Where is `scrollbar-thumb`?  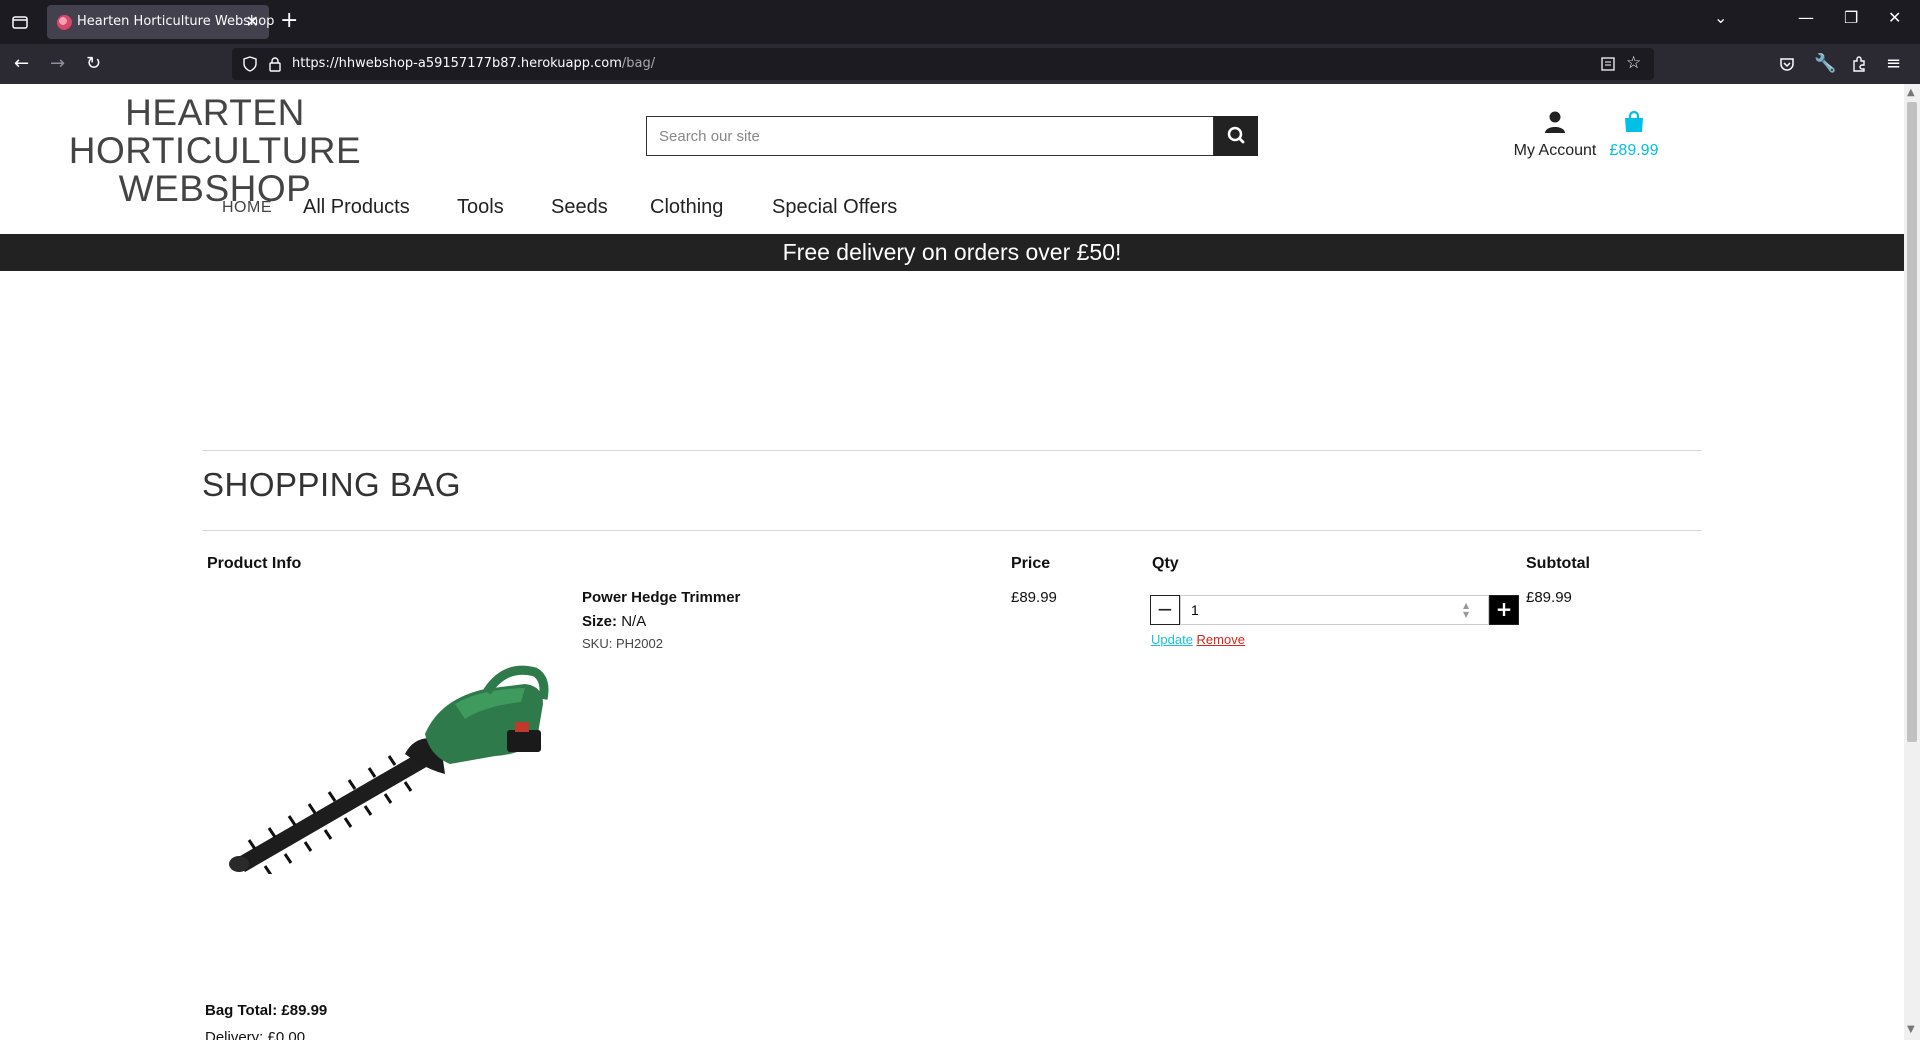
scrollbar-thumb is located at coordinates (1912, 422).